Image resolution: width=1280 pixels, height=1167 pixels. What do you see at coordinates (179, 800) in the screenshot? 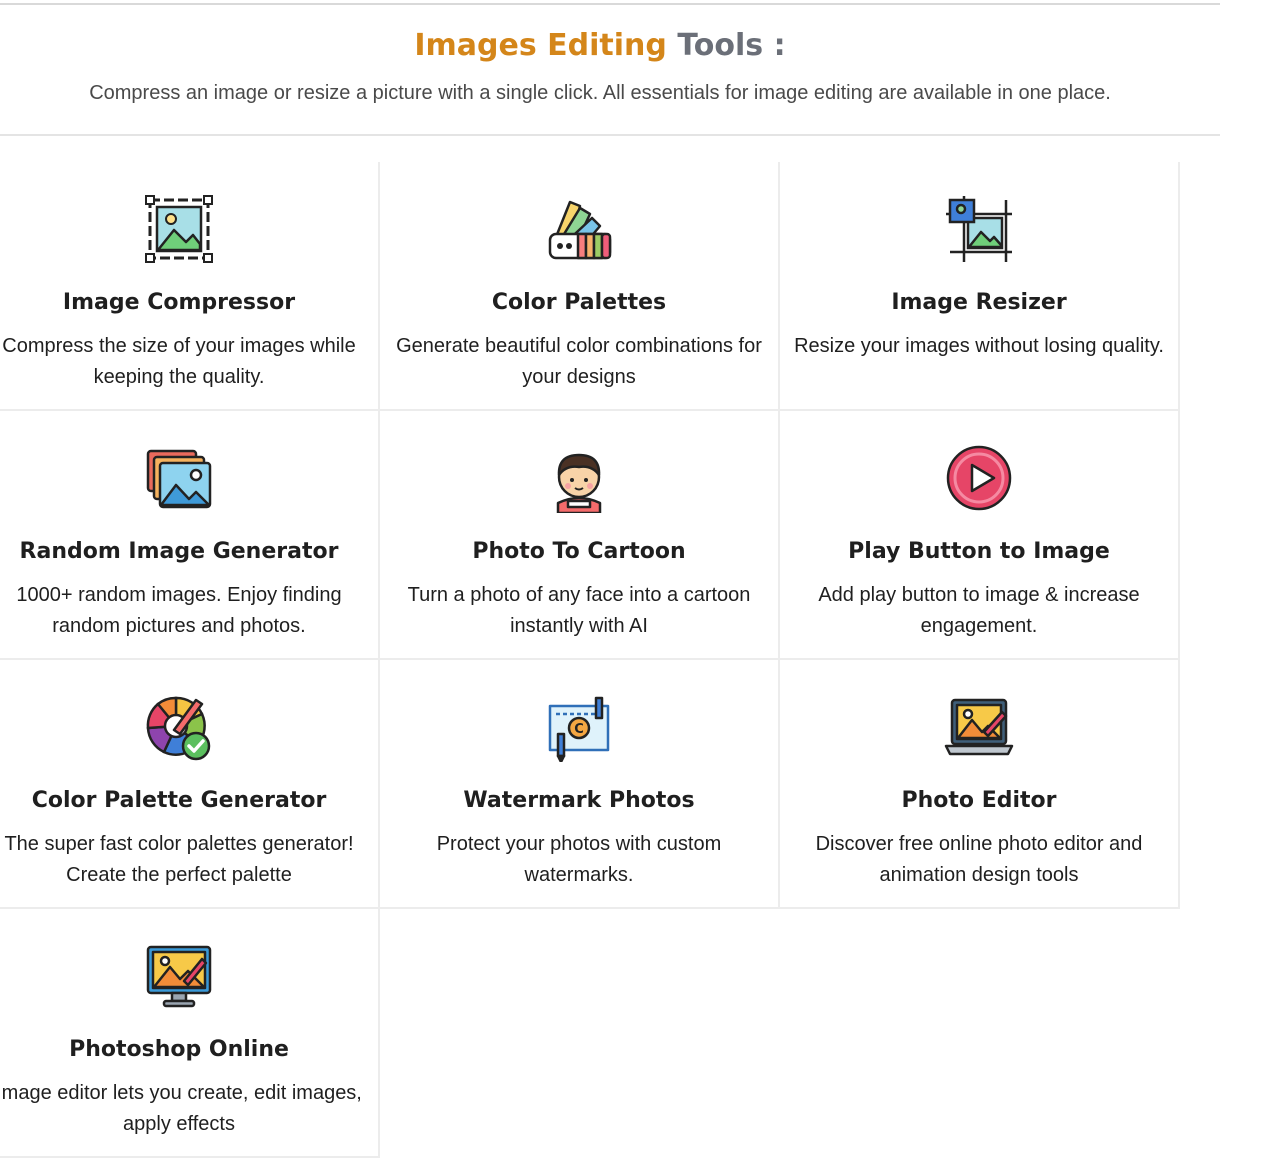
I see `tool-title: Color Palette Generator` at bounding box center [179, 800].